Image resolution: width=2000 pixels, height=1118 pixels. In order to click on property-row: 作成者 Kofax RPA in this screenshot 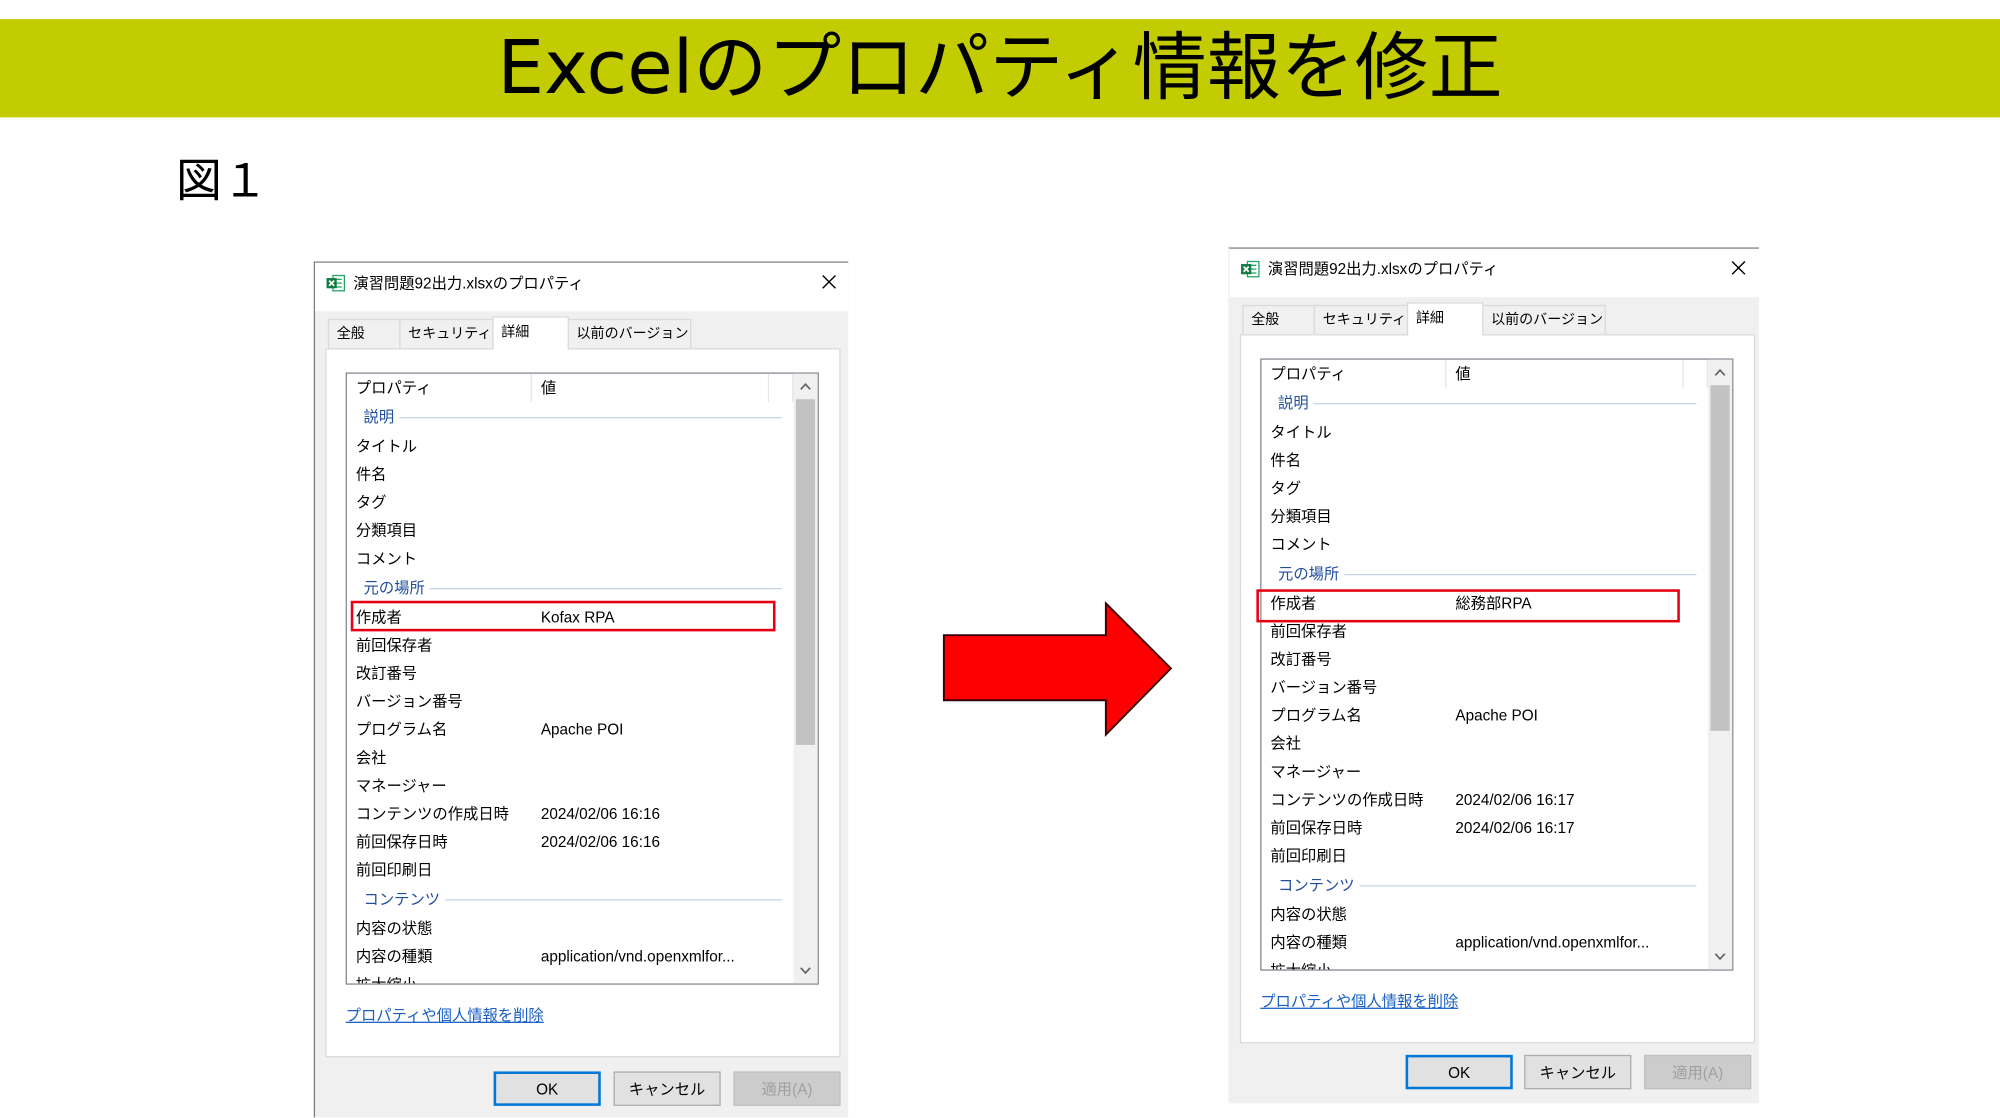, I will do `click(570, 616)`.